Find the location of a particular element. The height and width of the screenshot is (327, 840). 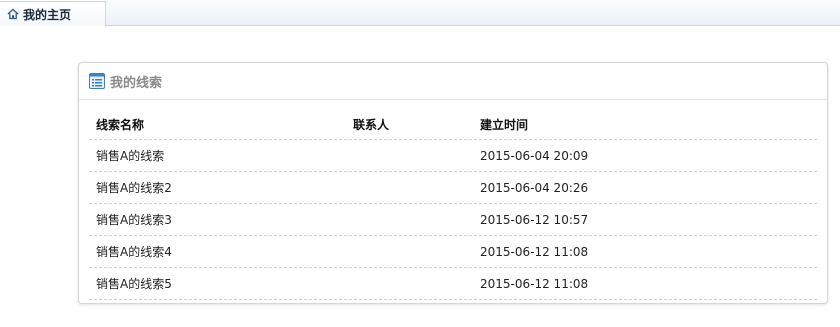

lead-name-link: 销售A的线索4 is located at coordinates (134, 251).